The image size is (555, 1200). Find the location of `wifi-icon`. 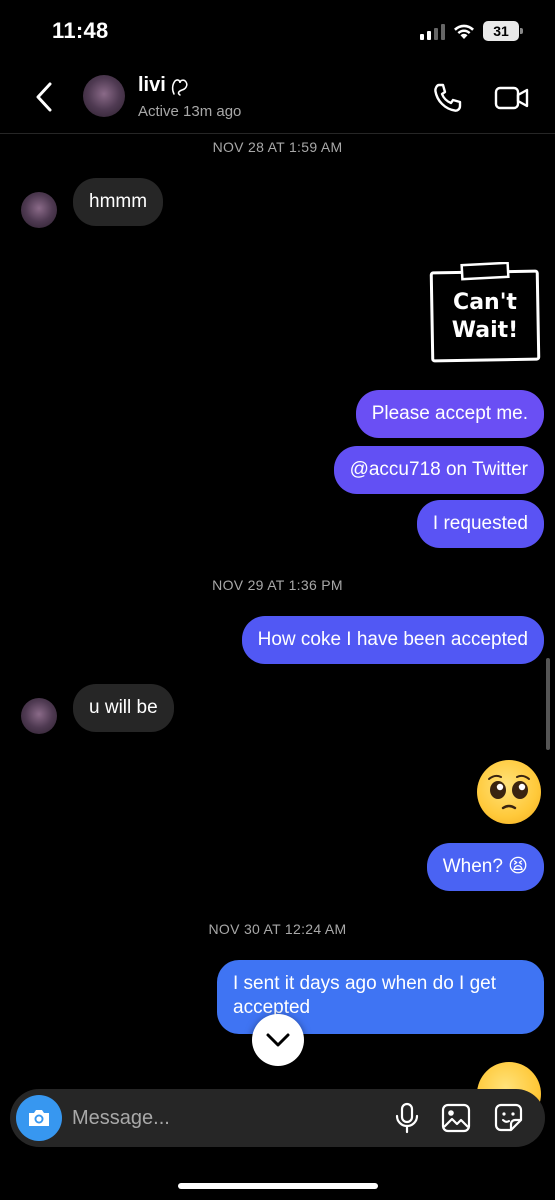

wifi-icon is located at coordinates (464, 31).